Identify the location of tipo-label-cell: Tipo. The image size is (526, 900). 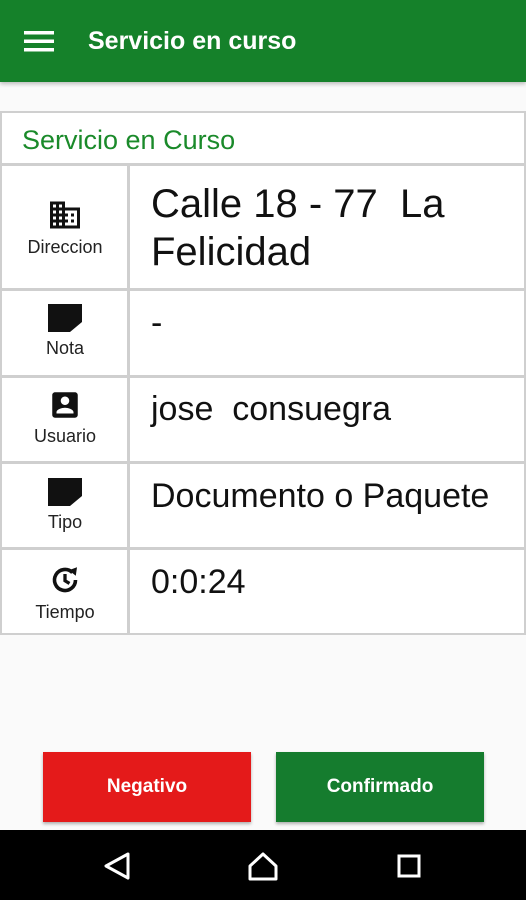
(65, 504).